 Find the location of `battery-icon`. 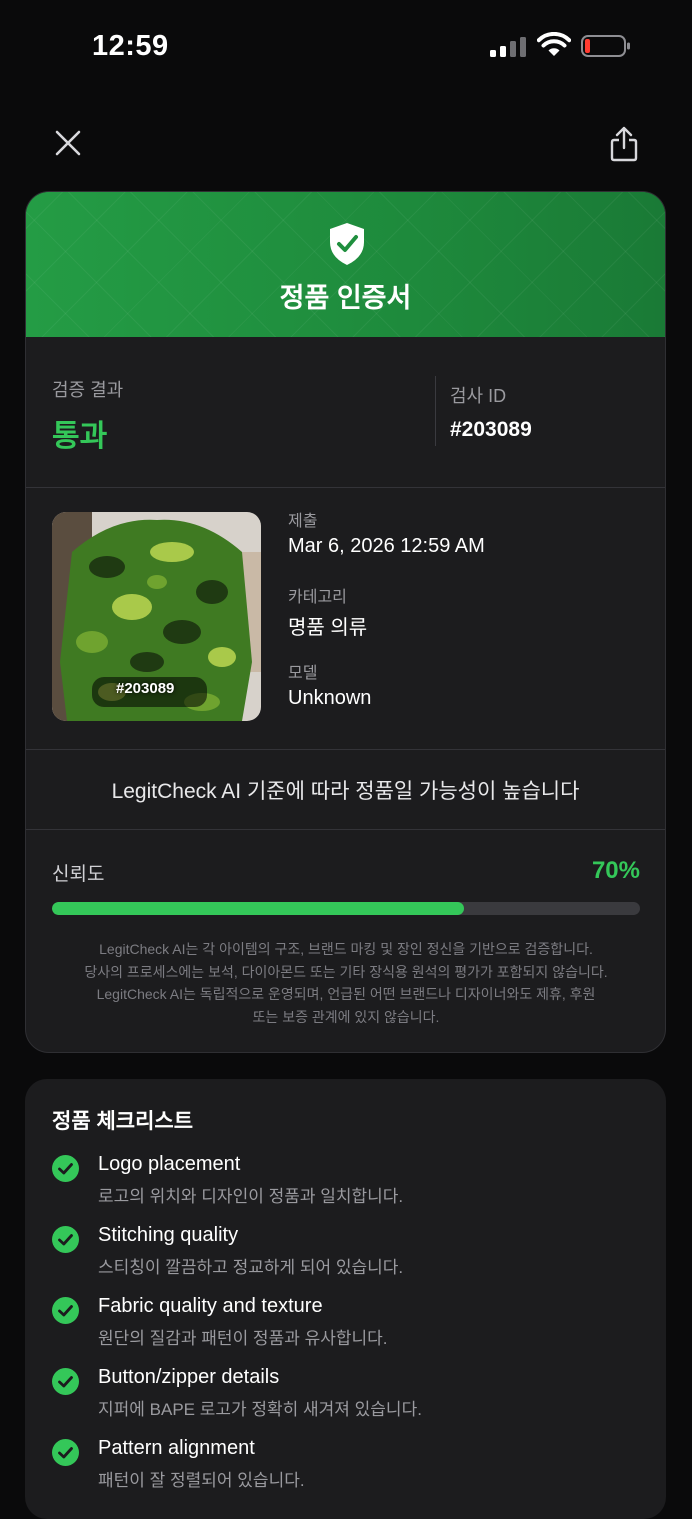

battery-icon is located at coordinates (605, 46).